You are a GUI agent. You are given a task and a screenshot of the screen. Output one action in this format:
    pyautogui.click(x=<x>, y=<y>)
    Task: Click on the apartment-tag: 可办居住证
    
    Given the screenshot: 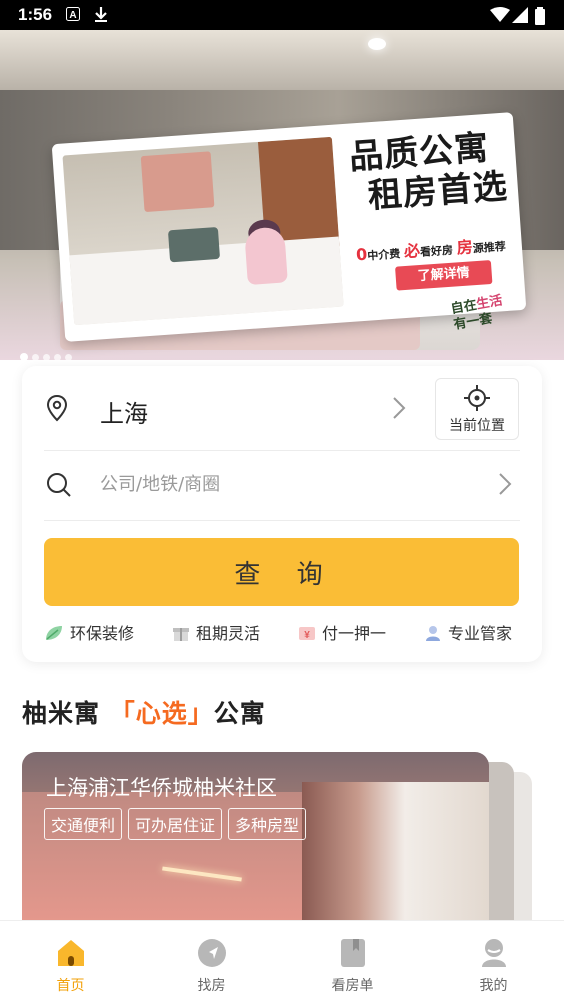 What is the action you would take?
    pyautogui.click(x=175, y=824)
    